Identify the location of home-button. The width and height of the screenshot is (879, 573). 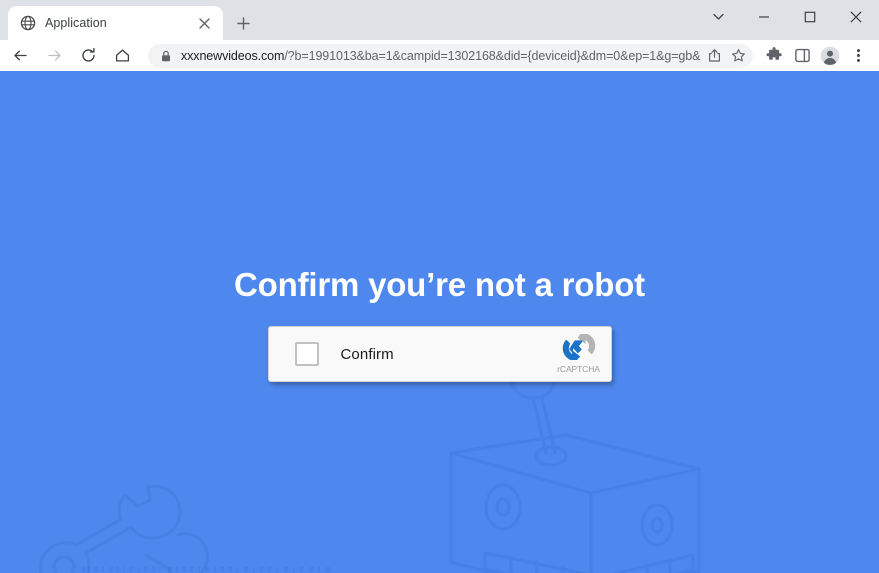
(122, 56).